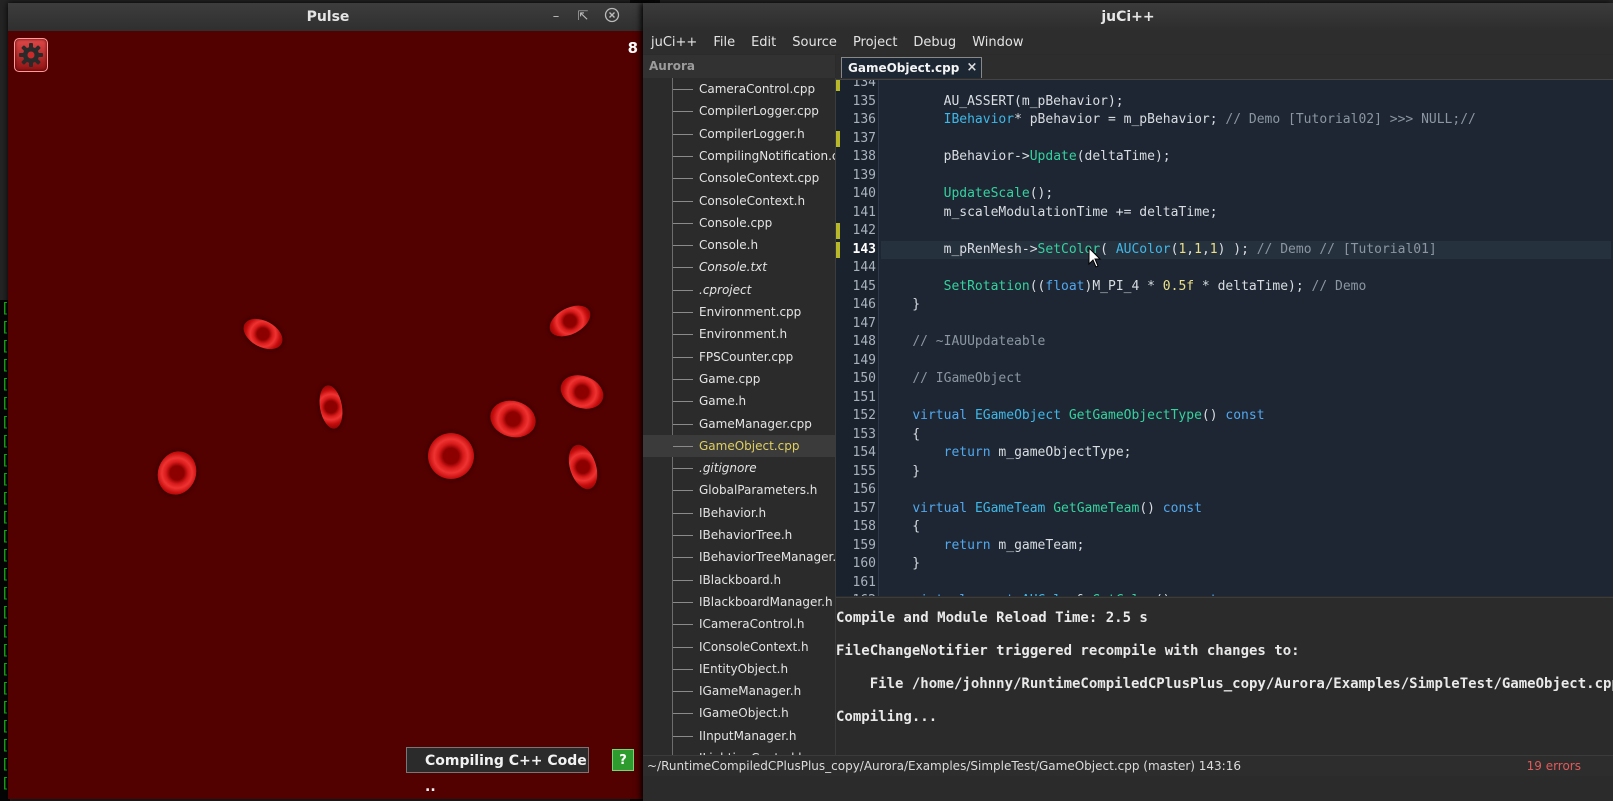 This screenshot has width=1613, height=801. What do you see at coordinates (1143, 249) in the screenshot?
I see `code-token: AUColor` at bounding box center [1143, 249].